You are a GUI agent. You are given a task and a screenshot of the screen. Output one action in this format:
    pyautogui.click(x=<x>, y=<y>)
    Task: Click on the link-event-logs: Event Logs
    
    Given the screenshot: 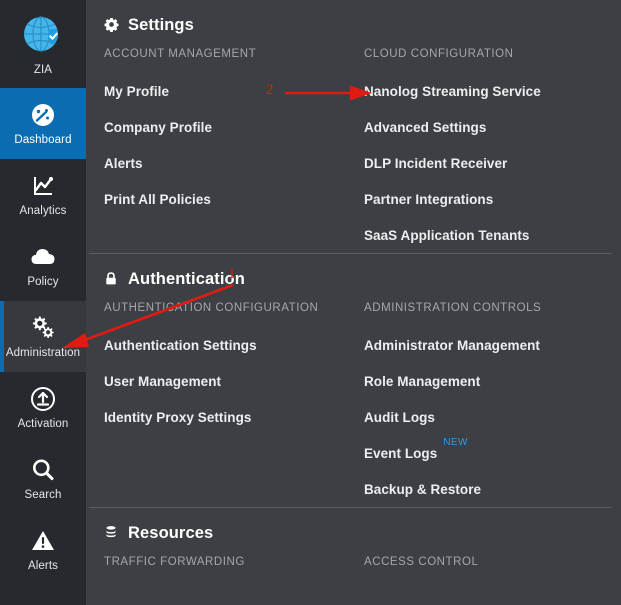 What is the action you would take?
    pyautogui.click(x=400, y=453)
    